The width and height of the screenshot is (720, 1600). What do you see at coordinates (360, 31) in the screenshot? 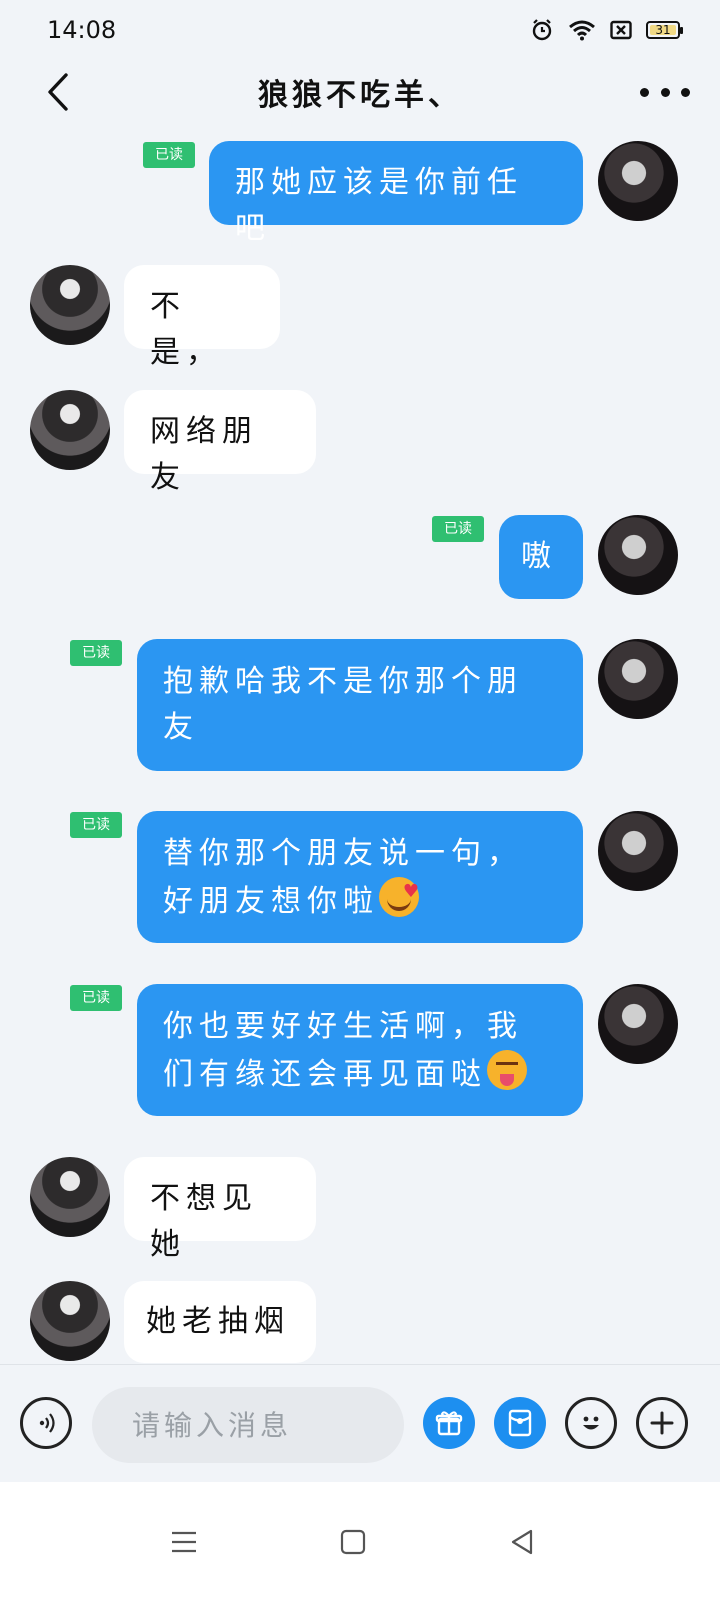
I see `status-bar: 14:08 31` at bounding box center [360, 31].